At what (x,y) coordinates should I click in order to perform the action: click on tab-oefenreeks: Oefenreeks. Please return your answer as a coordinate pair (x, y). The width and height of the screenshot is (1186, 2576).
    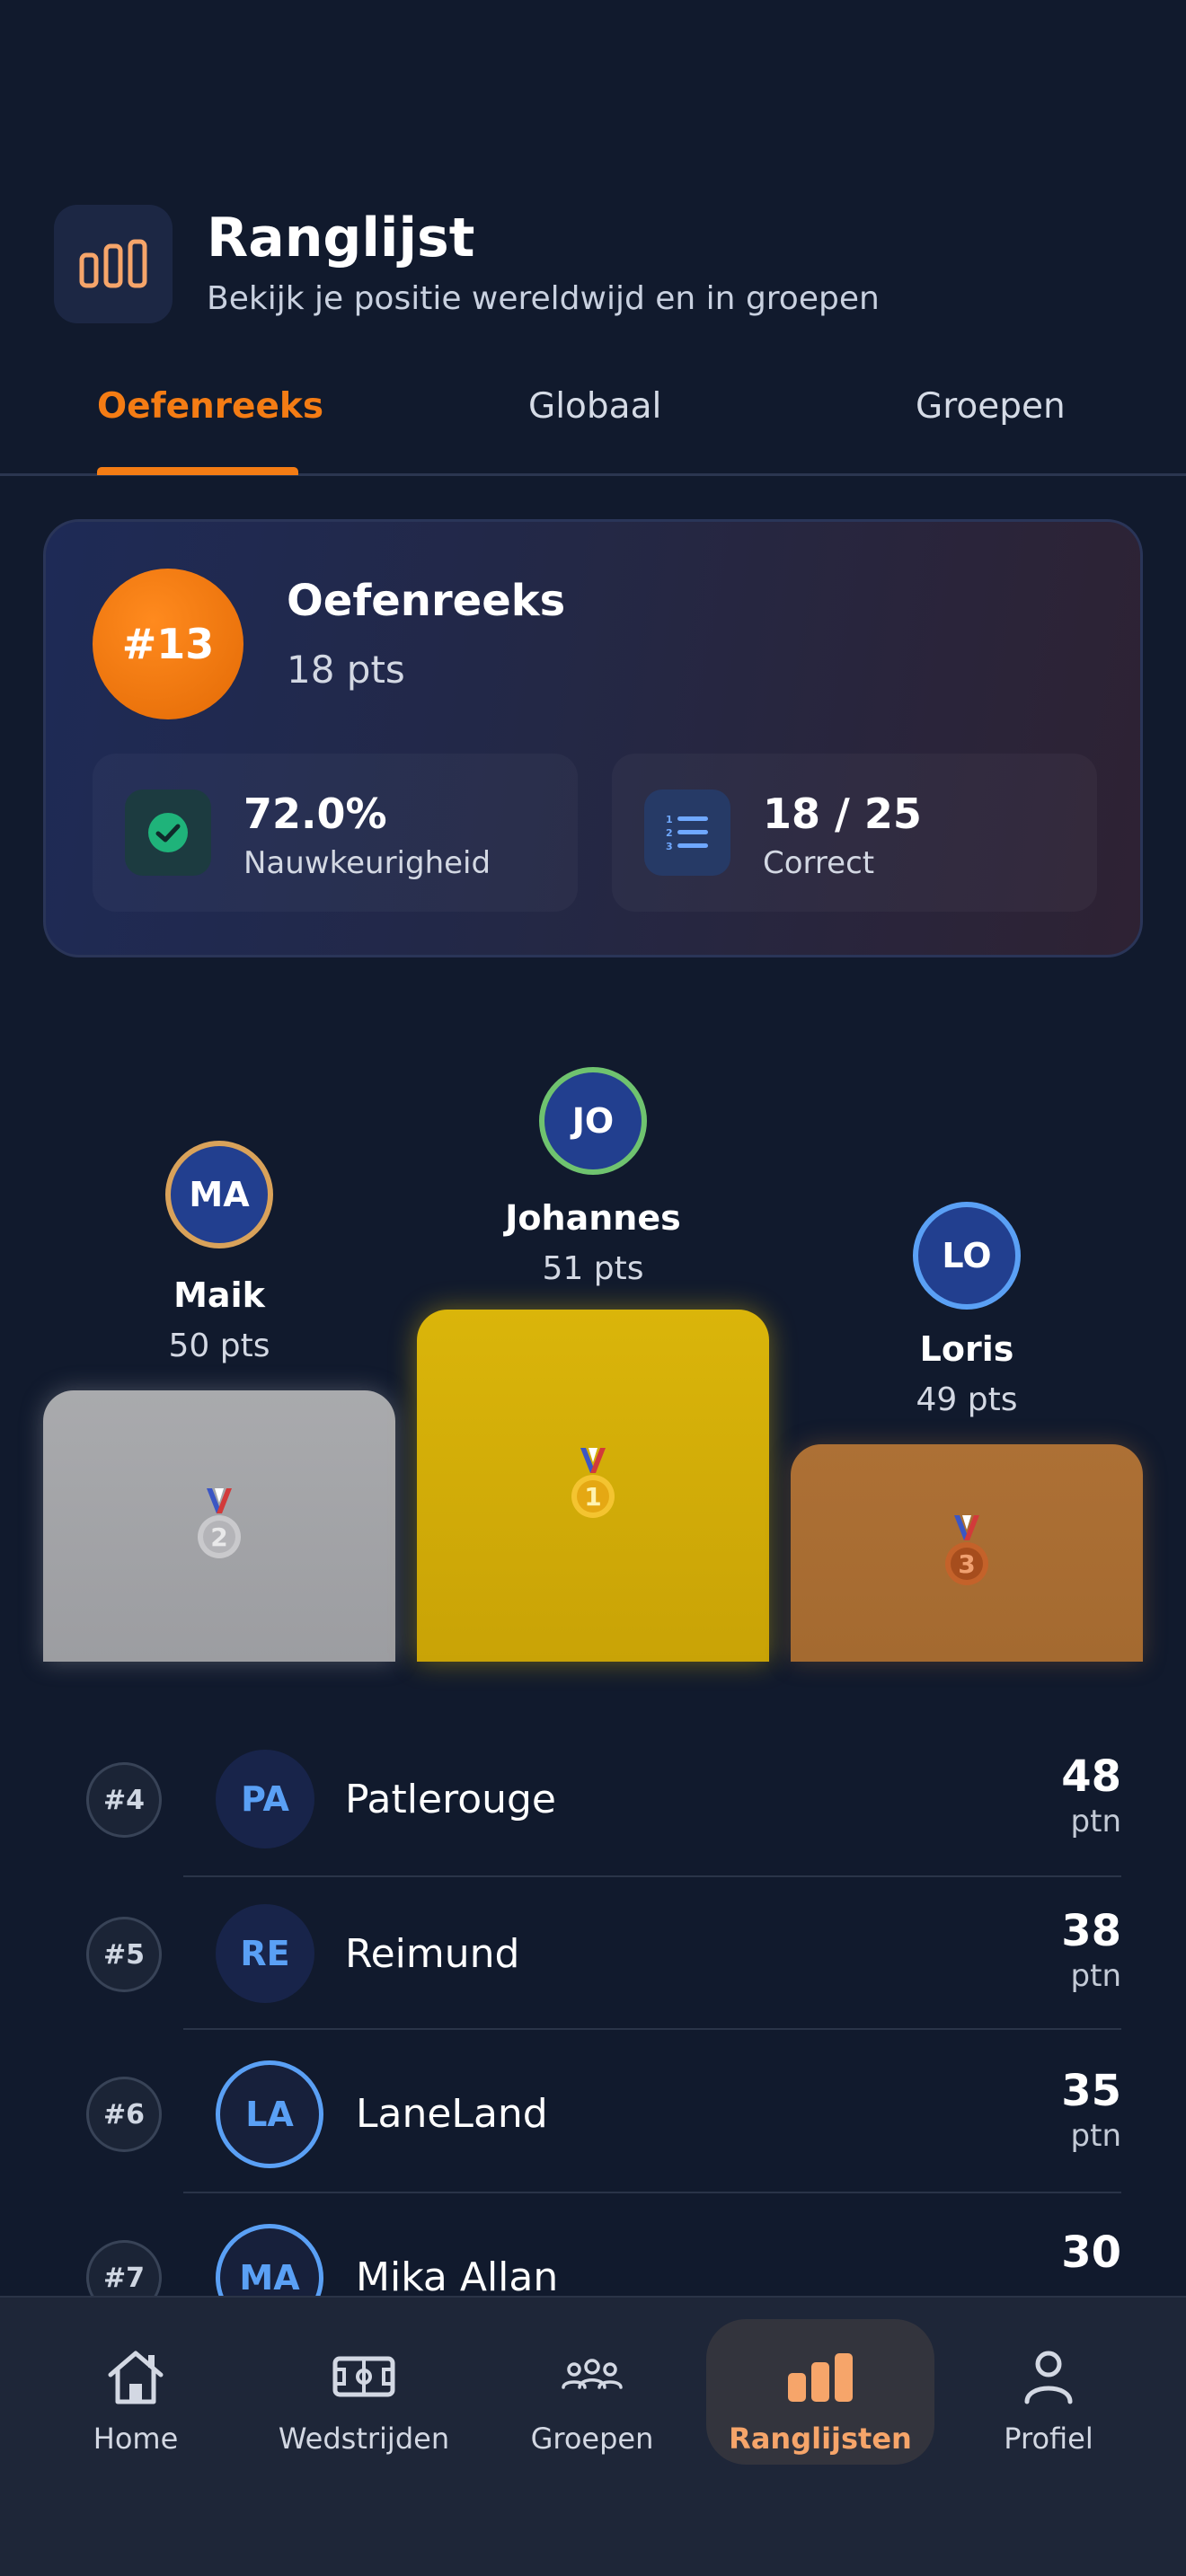
    Looking at the image, I should click on (210, 426).